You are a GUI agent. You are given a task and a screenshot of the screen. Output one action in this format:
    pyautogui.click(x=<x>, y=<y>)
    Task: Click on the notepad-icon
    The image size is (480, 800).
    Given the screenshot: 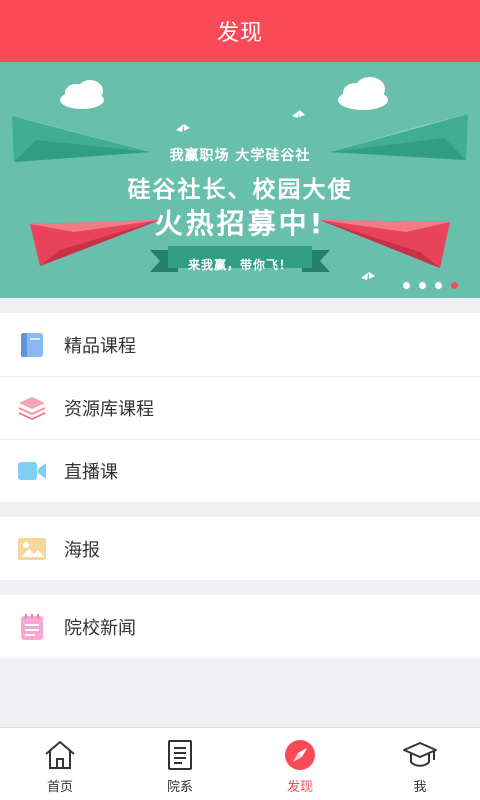 What is the action you would take?
    pyautogui.click(x=32, y=627)
    